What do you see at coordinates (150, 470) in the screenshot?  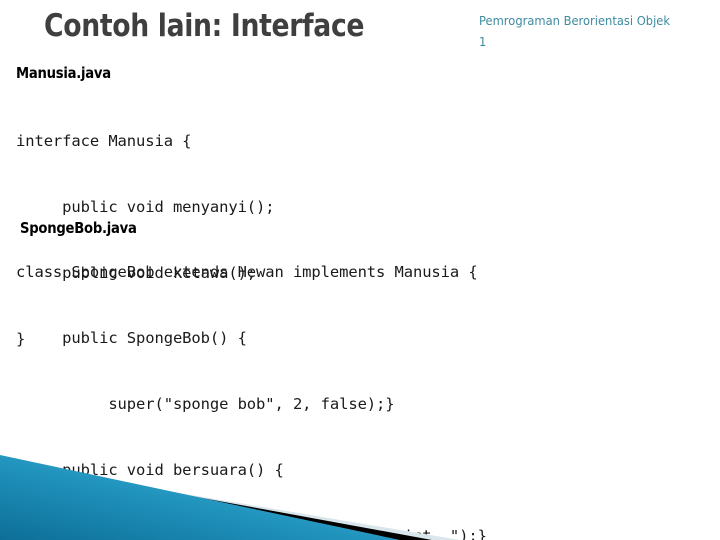 I see `code-line: public void bersuara() {` at bounding box center [150, 470].